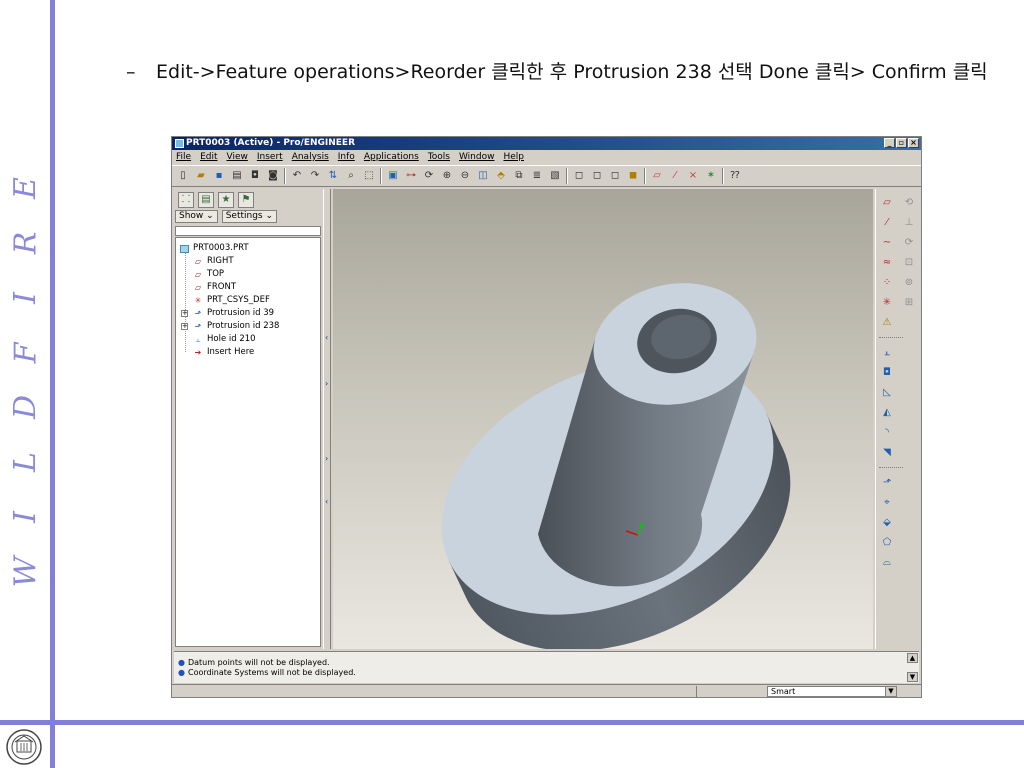 The height and width of the screenshot is (768, 1024). I want to click on menu-applications: Applications, so click(391, 157).